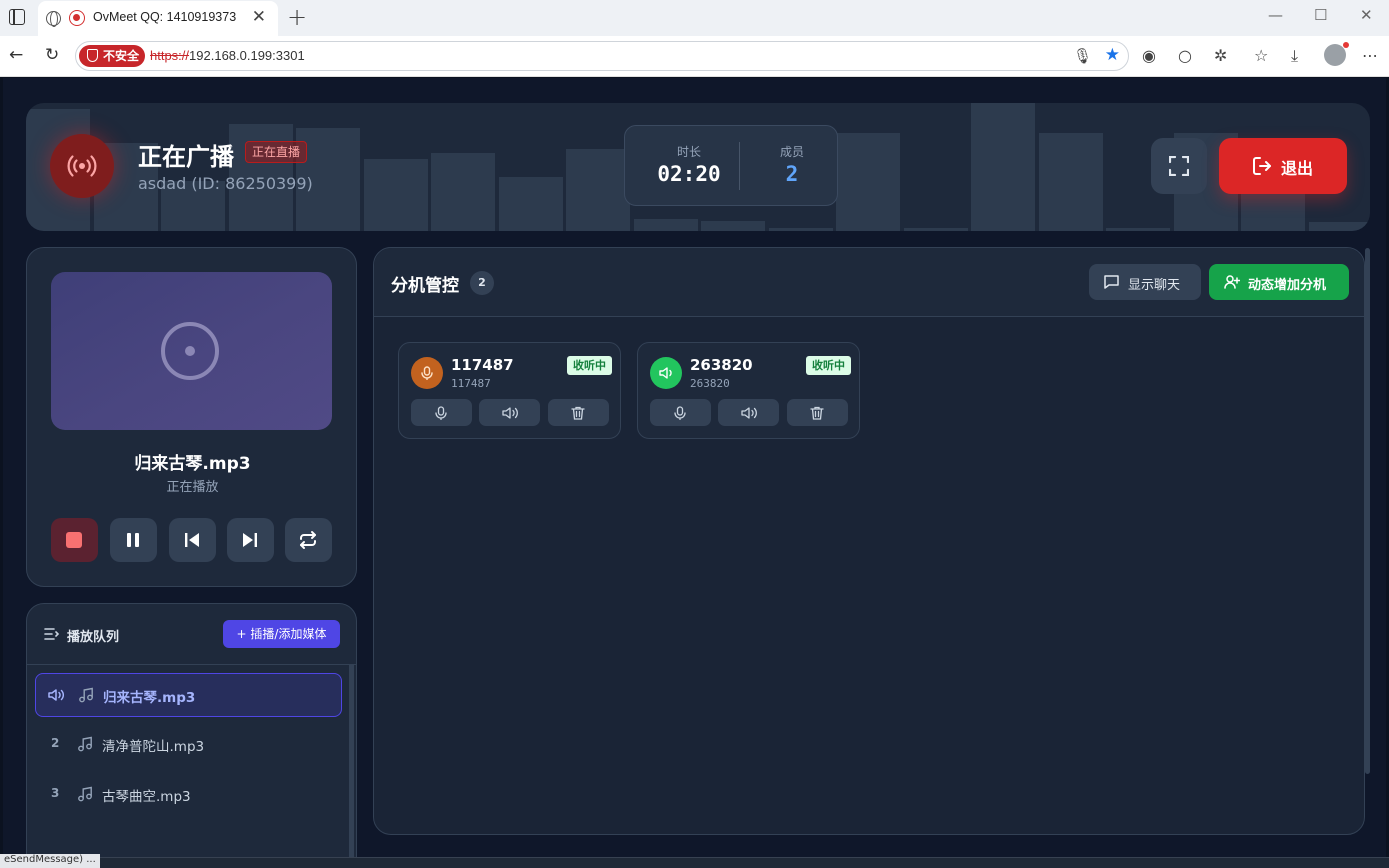  What do you see at coordinates (281, 634) in the screenshot?
I see `add-media-button: + 插播/添加媒体` at bounding box center [281, 634].